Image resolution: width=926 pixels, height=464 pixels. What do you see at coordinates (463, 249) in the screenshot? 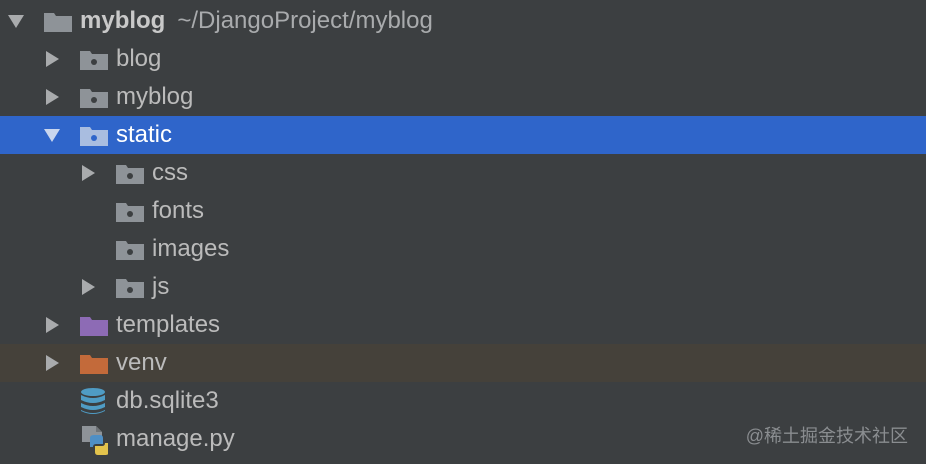
I see `tree-row-images: images` at bounding box center [463, 249].